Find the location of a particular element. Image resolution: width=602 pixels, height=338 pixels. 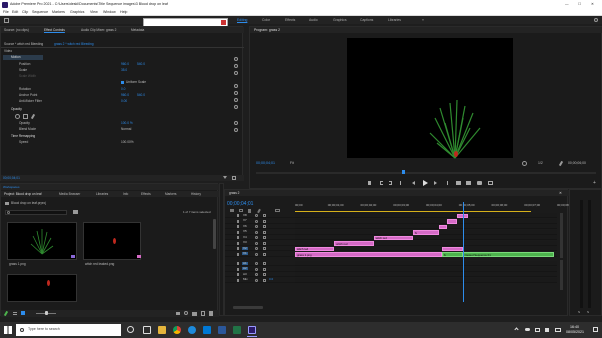

playhead is located at coordinates (463, 252).